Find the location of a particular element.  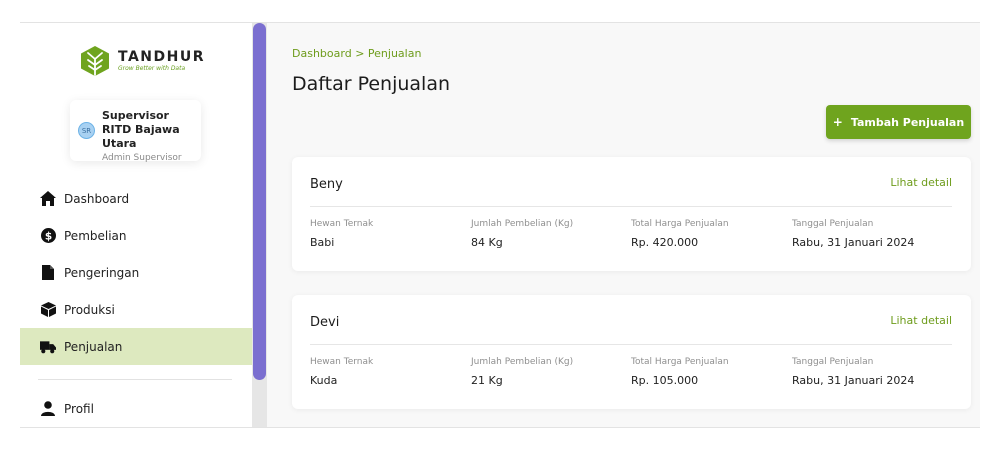

sidebar-scrollbar is located at coordinates (259, 225).